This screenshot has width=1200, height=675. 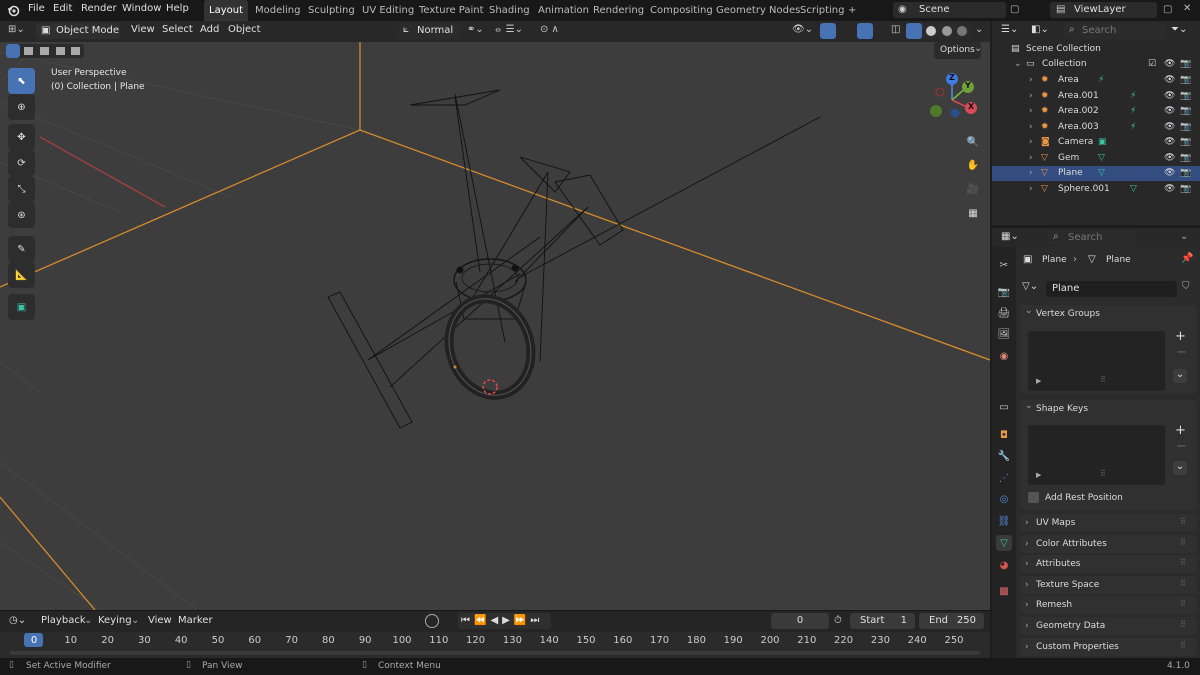 What do you see at coordinates (21, 189) in the screenshot?
I see `scale-tool: ⤡` at bounding box center [21, 189].